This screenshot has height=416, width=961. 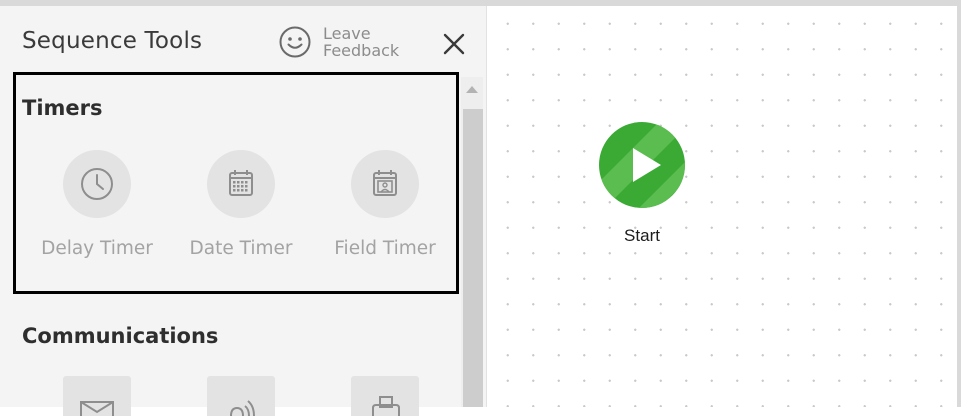 What do you see at coordinates (97, 248) in the screenshot?
I see `delay-timer-label: Delay Timer` at bounding box center [97, 248].